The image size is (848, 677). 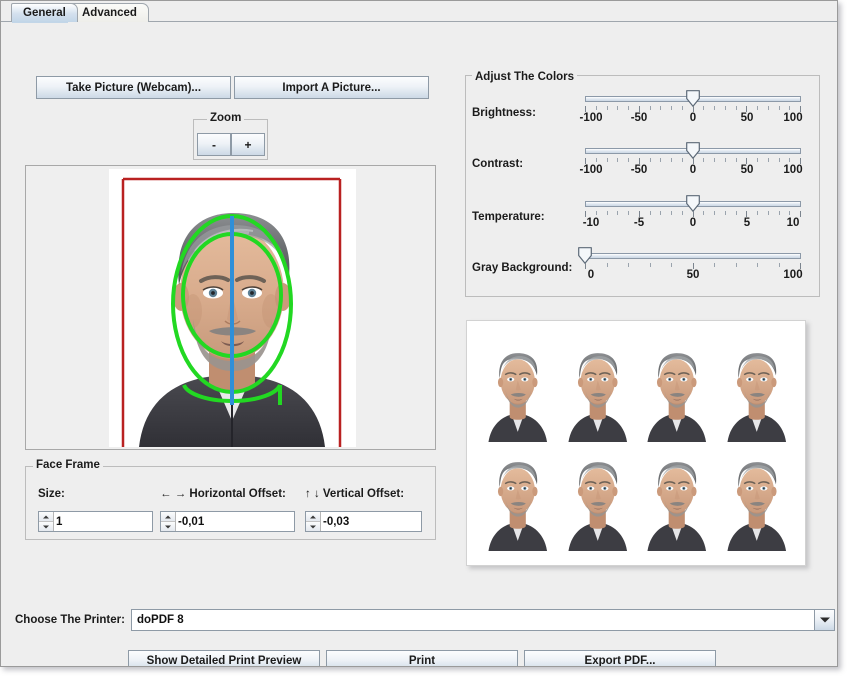 I want to click on slider-scale: 0 50 100, so click(x=694, y=276).